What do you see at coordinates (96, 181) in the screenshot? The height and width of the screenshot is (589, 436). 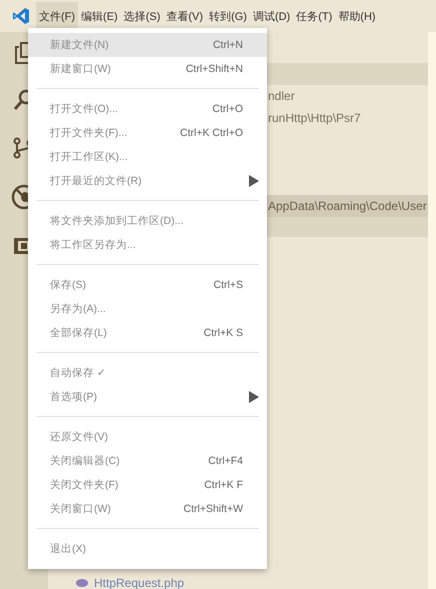 I see `menu-item-label: 打开最近的文件(R)` at bounding box center [96, 181].